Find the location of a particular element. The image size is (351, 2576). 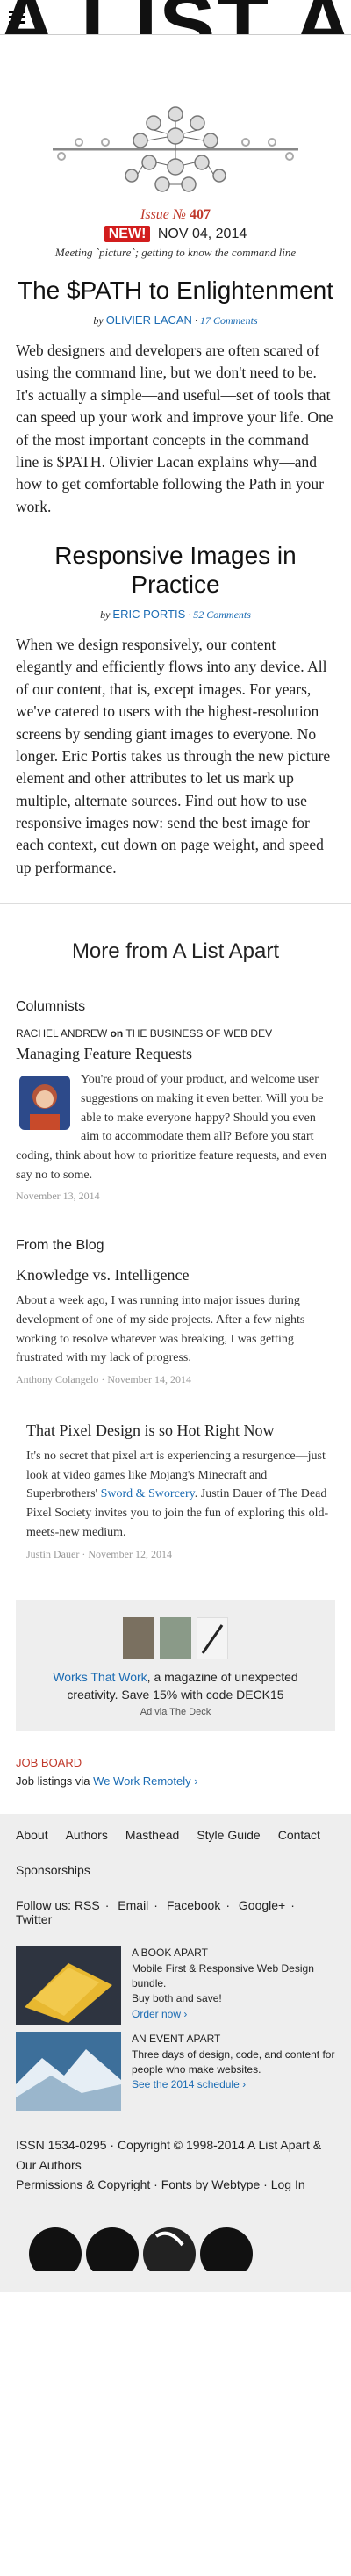

book-line2: Buy both and save! is located at coordinates (177, 1998).